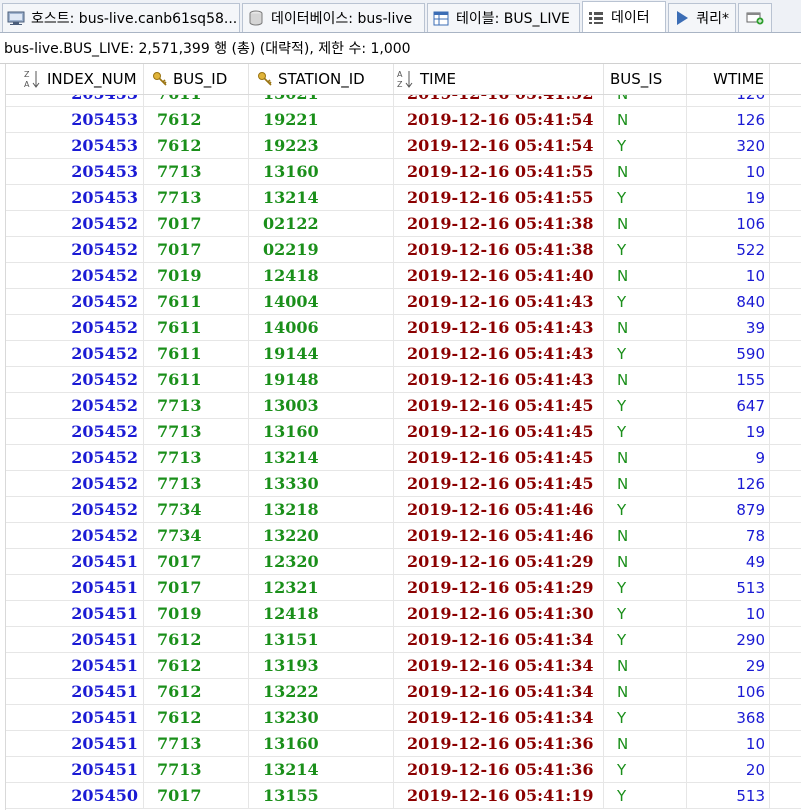  What do you see at coordinates (499, 770) in the screenshot?
I see `cell-time: 2019-12-16 05:41:36` at bounding box center [499, 770].